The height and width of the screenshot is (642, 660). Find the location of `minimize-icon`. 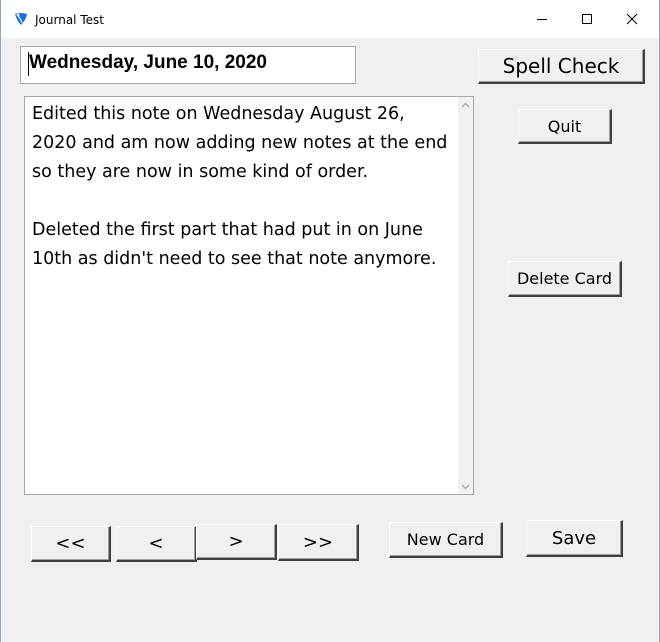

minimize-icon is located at coordinates (542, 19).